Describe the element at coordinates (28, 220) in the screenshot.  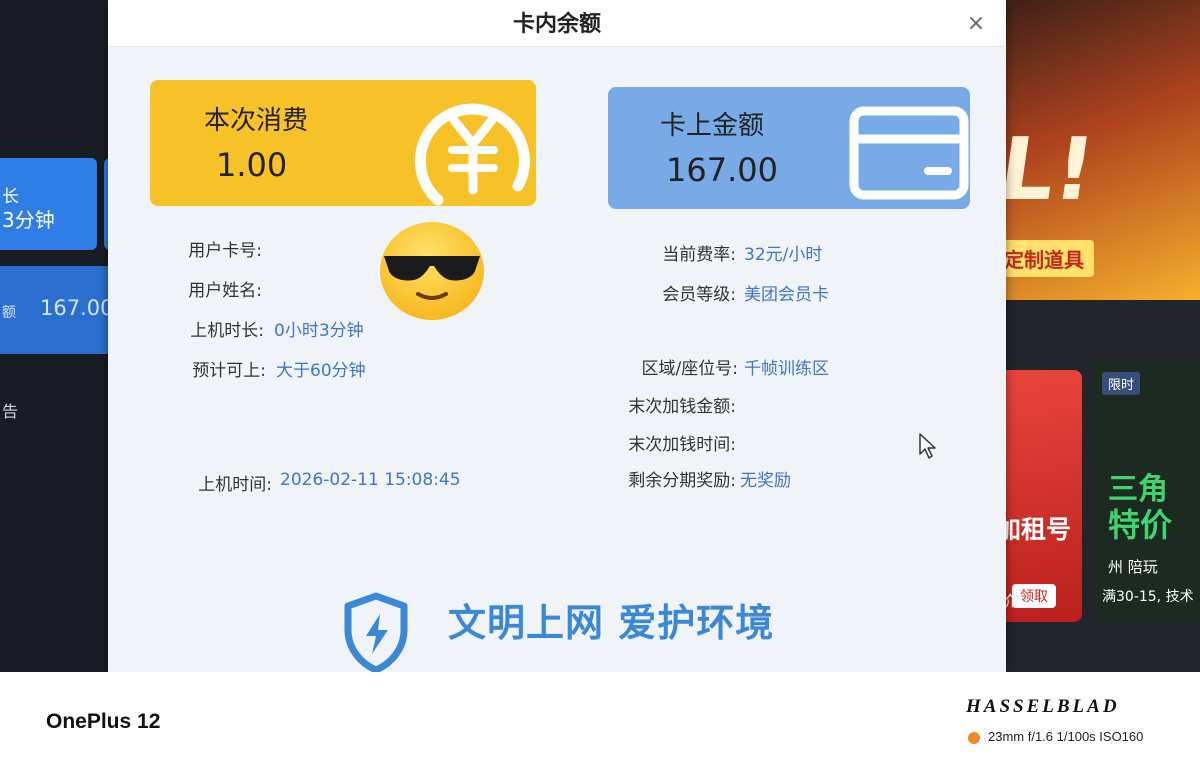
I see `session-time-value: 3分钟` at that location.